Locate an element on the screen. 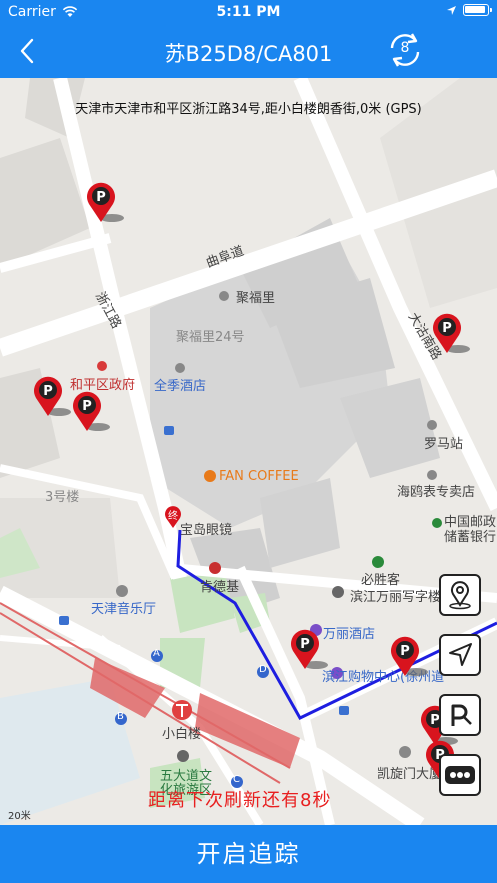 The width and height of the screenshot is (497, 883). more-icon is located at coordinates (460, 775).